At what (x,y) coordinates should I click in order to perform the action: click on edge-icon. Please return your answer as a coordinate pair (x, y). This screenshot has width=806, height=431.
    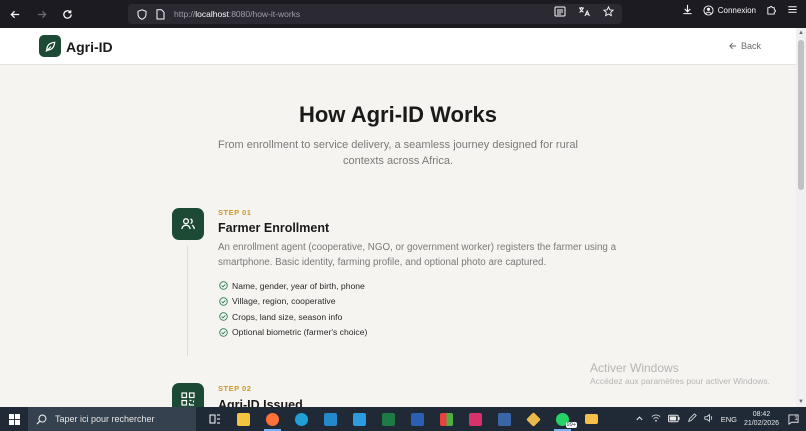
    Looking at the image, I should click on (301, 419).